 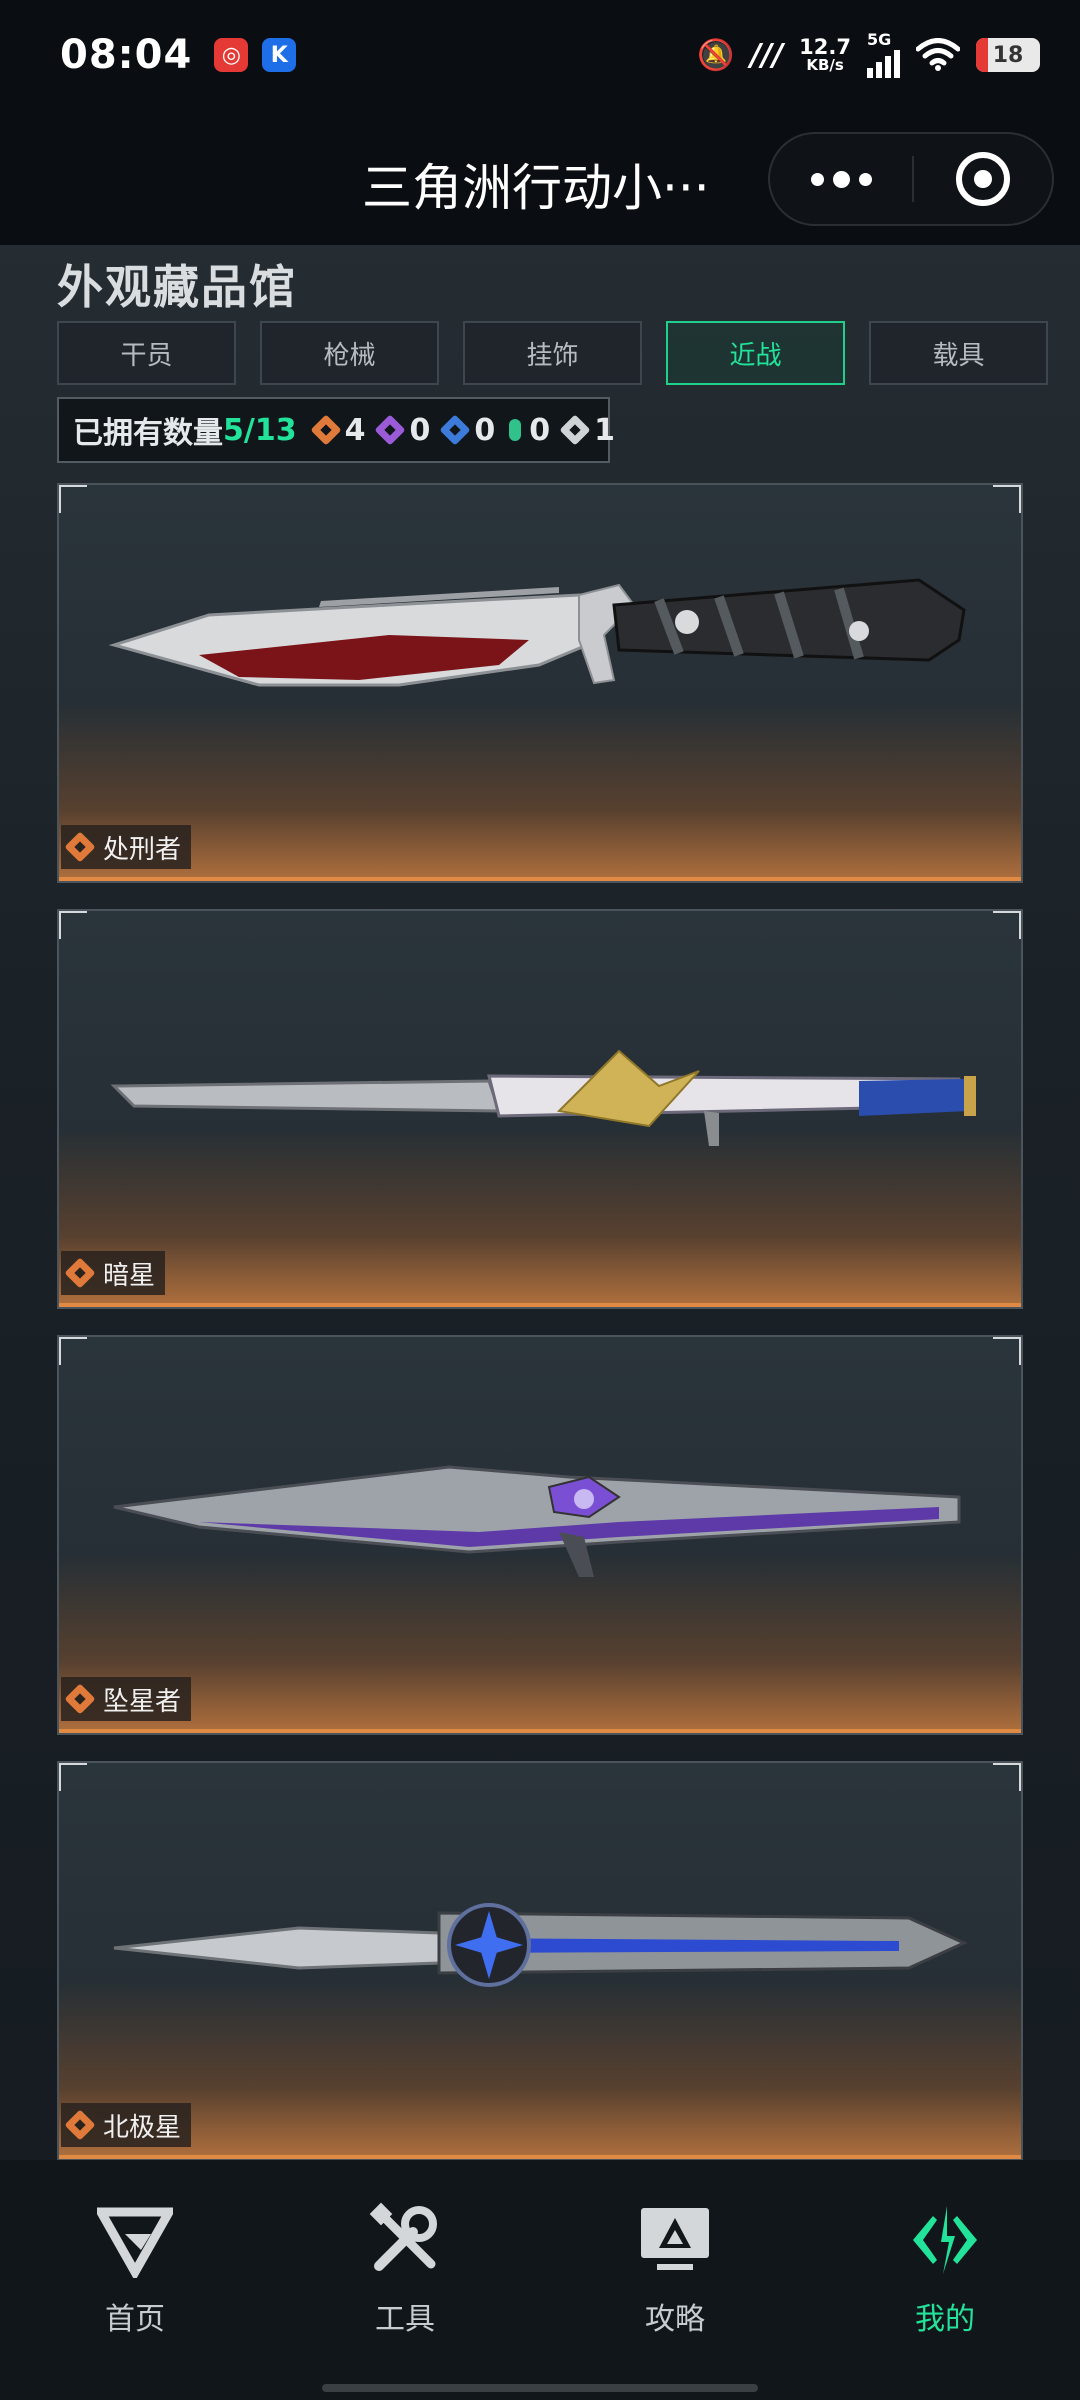 What do you see at coordinates (540, 55) in the screenshot?
I see `status-bar: 08:04 ◎ K 🔕 /// 12.7 KB/s 5G 18` at bounding box center [540, 55].